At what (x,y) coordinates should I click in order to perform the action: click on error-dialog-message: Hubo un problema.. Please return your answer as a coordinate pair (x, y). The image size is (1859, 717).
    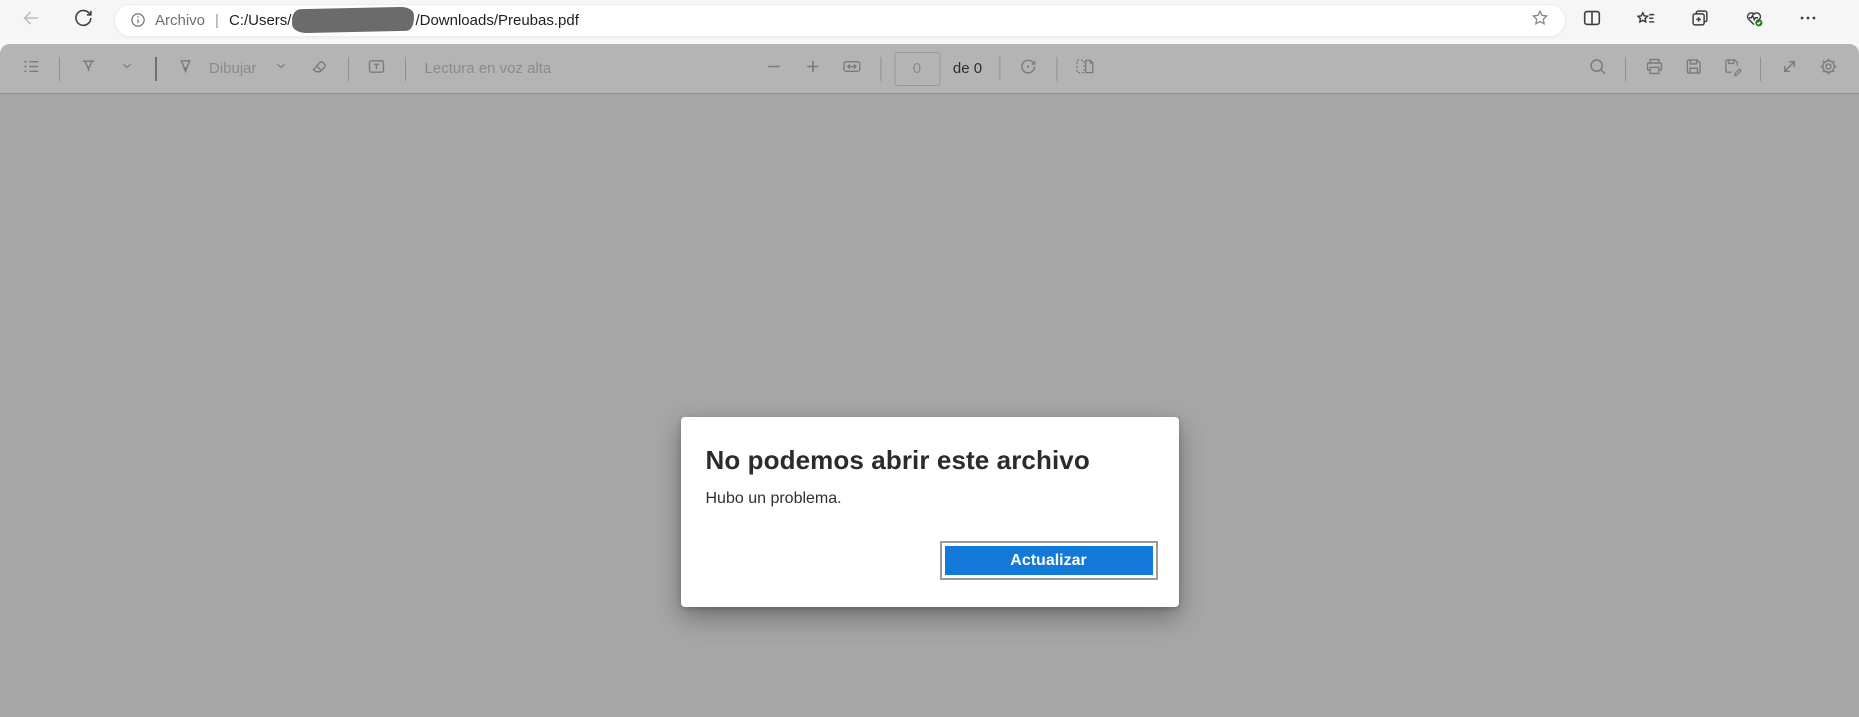
    Looking at the image, I should click on (773, 498).